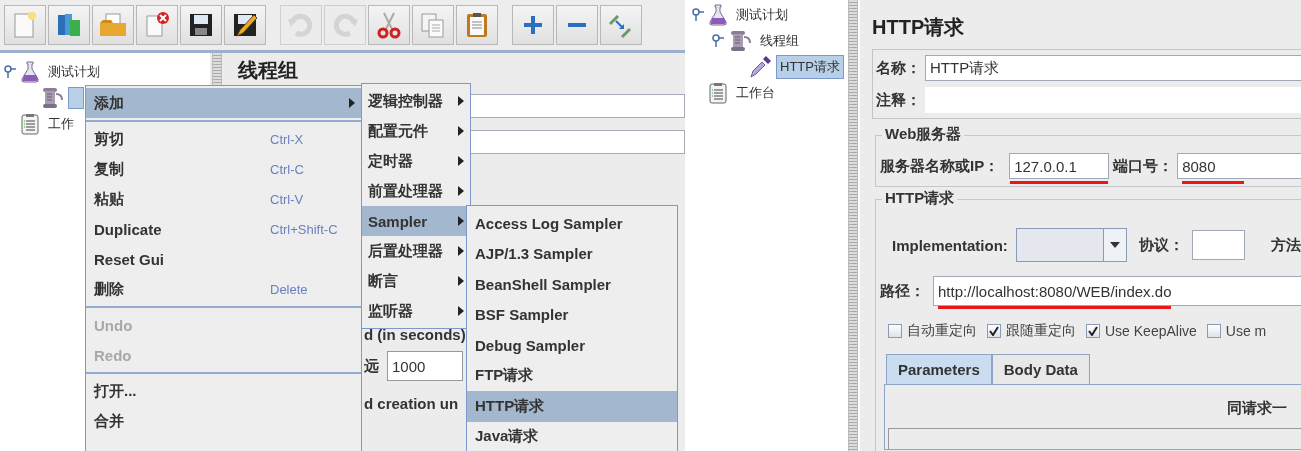 The width and height of the screenshot is (1301, 451). What do you see at coordinates (1114, 245) in the screenshot?
I see `dropdown-arrow-icon` at bounding box center [1114, 245].